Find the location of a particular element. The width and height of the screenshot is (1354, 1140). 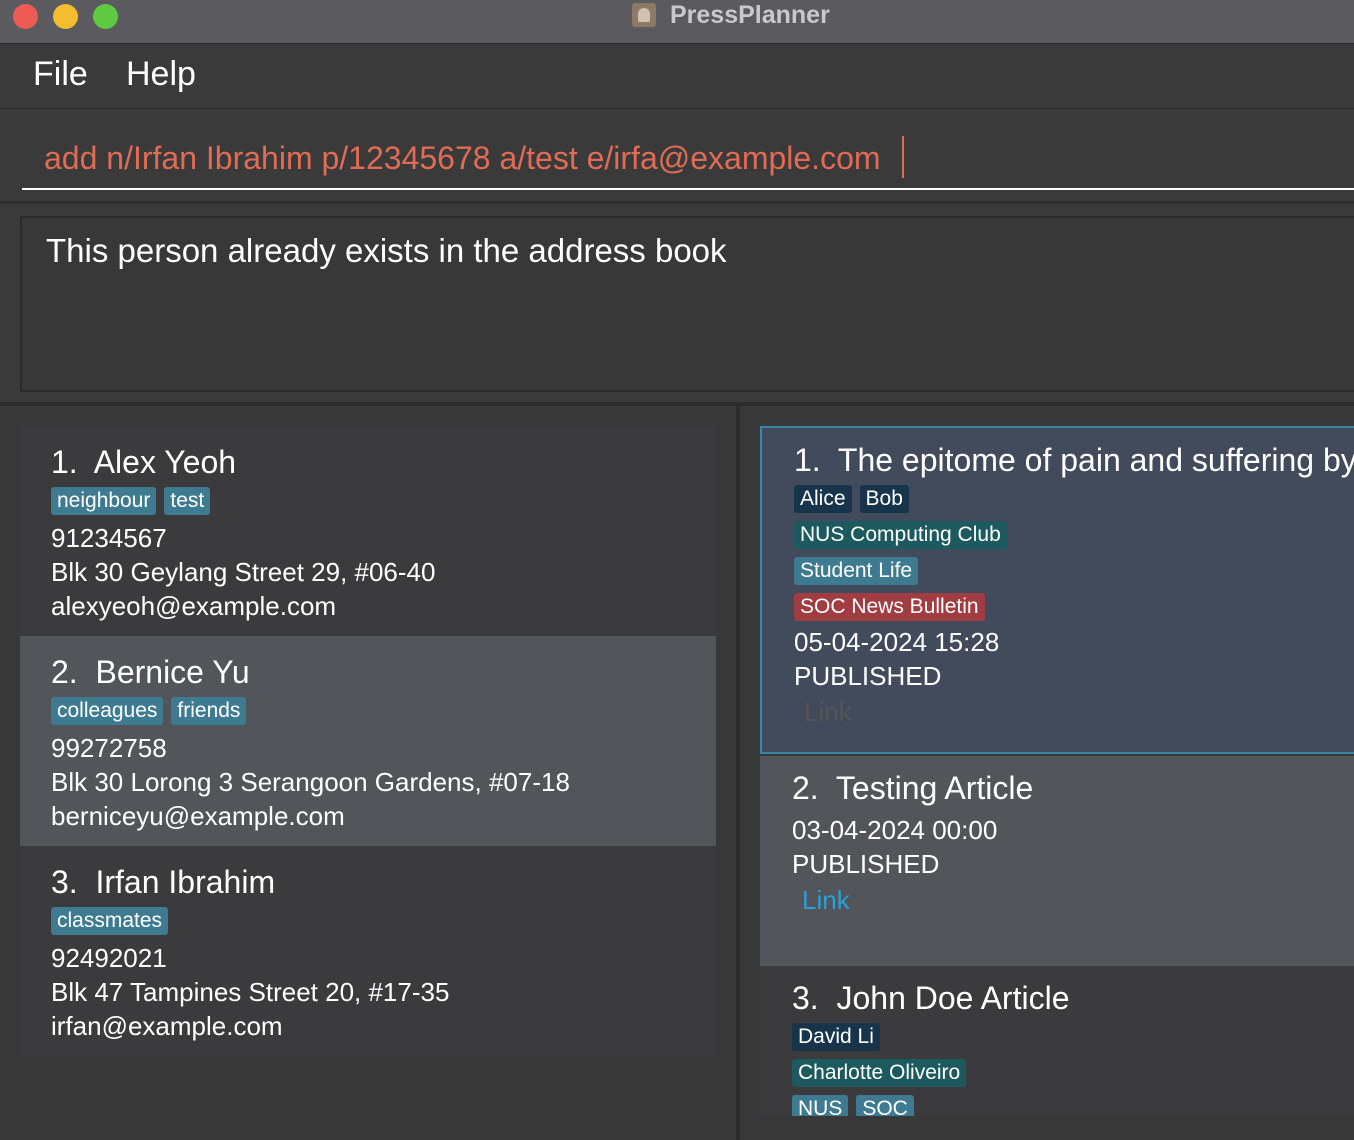

menu-help: Help is located at coordinates (161, 74).